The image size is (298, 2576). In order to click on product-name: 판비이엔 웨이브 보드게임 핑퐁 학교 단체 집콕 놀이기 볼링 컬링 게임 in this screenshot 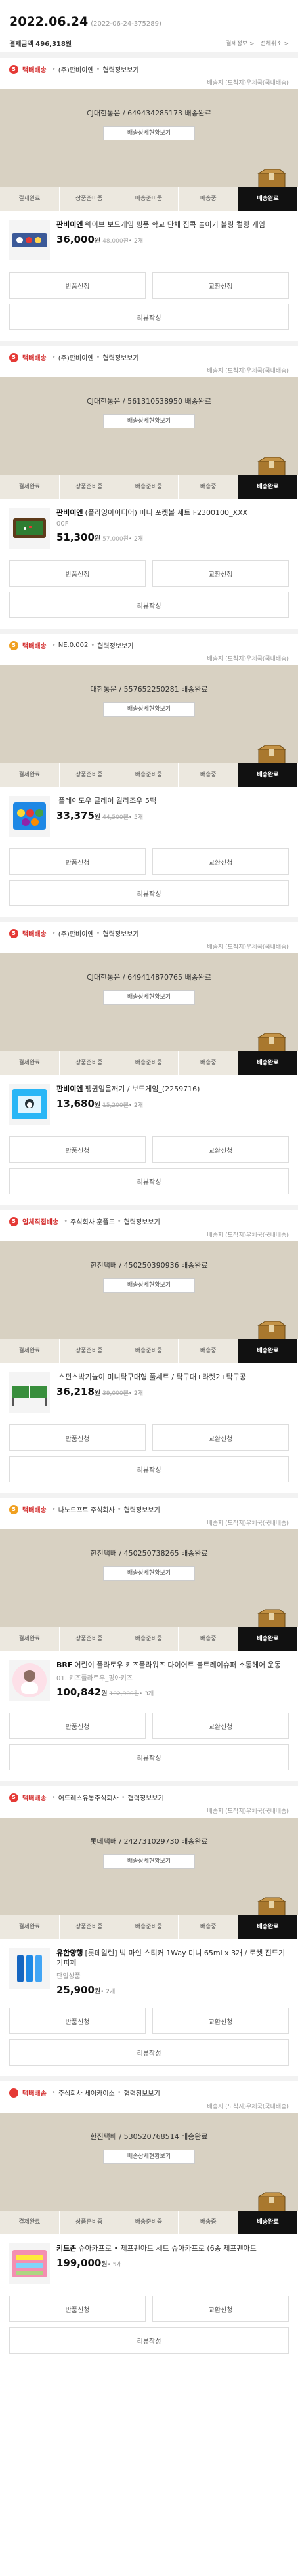, I will do `click(172, 225)`.